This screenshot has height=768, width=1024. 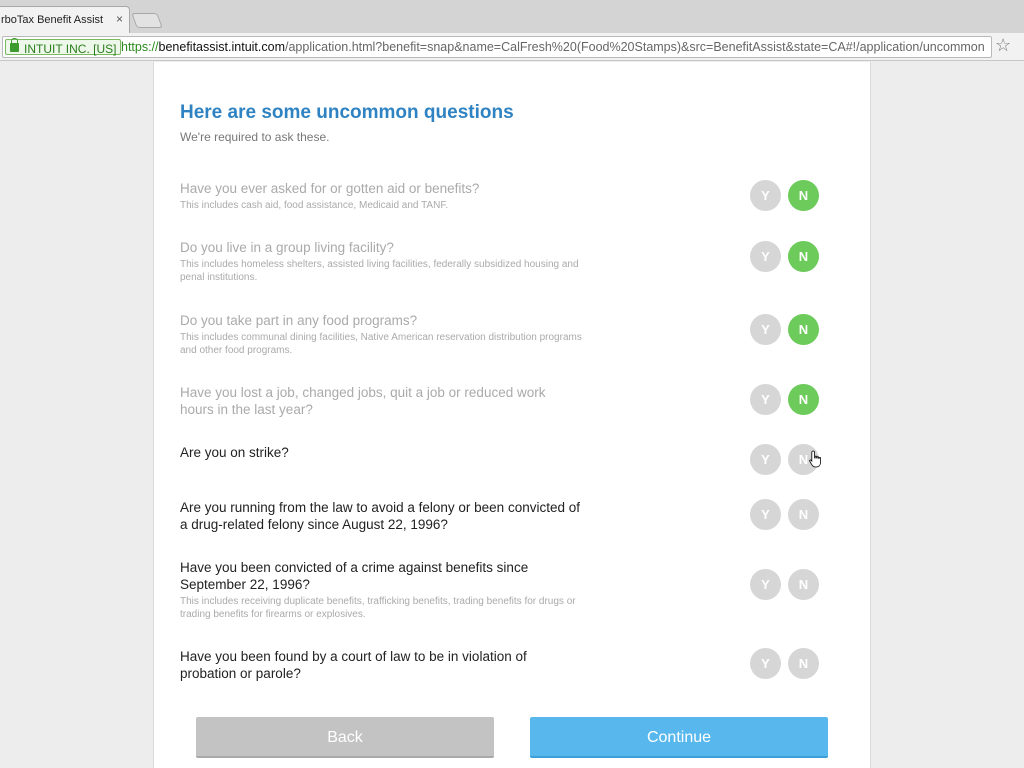 I want to click on bookmark-star-icon: ☆, so click(x=1003, y=45).